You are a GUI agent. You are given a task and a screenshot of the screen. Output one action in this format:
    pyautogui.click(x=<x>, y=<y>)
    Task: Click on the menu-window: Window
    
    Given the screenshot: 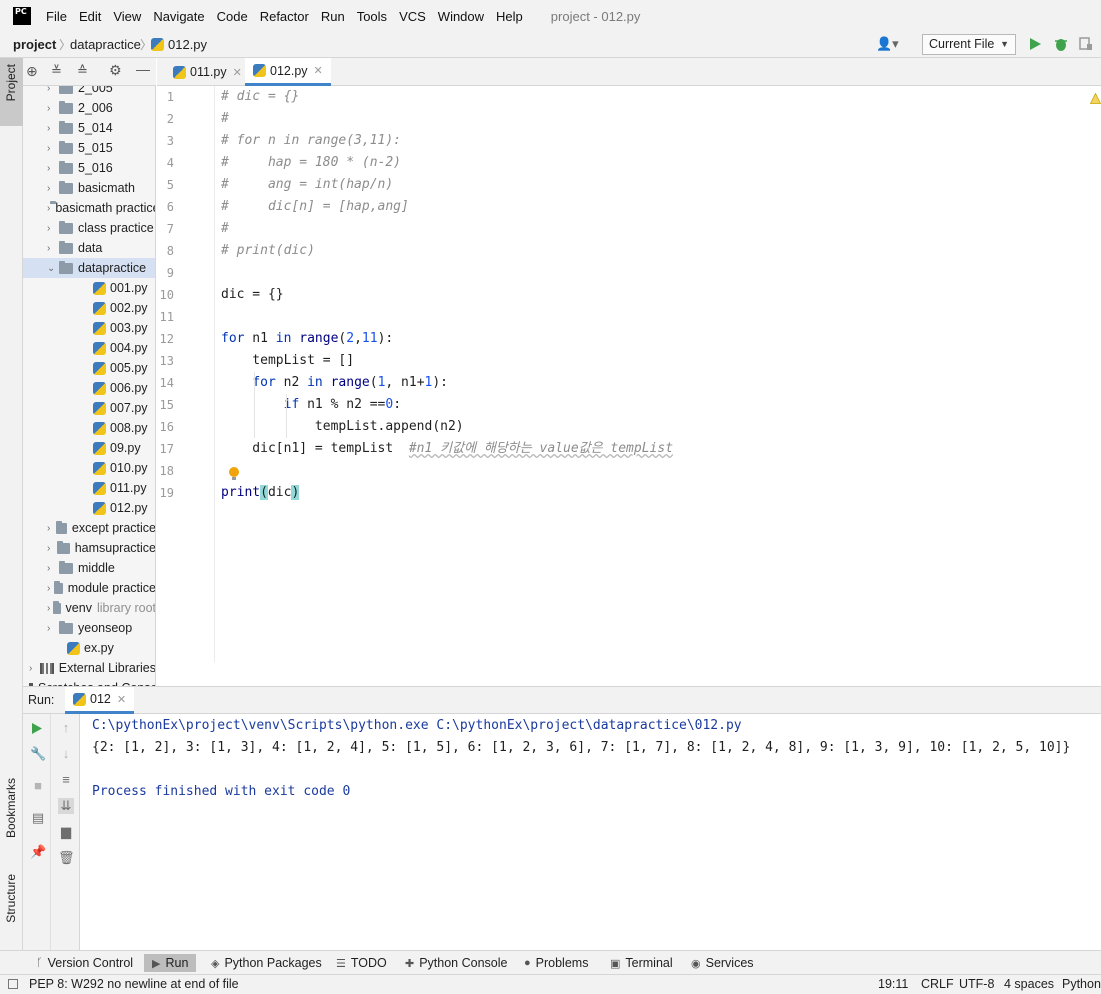 What is the action you would take?
    pyautogui.click(x=461, y=16)
    